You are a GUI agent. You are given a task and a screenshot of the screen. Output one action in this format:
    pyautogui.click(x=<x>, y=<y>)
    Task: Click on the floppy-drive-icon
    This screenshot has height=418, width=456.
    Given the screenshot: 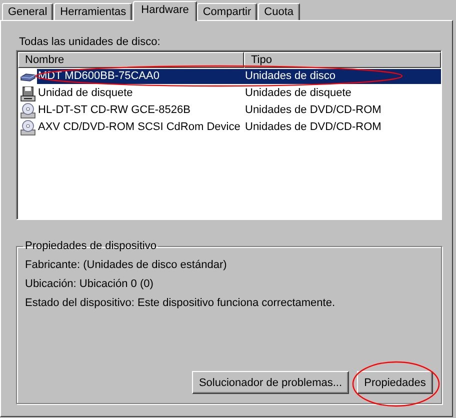 What is the action you would take?
    pyautogui.click(x=28, y=94)
    